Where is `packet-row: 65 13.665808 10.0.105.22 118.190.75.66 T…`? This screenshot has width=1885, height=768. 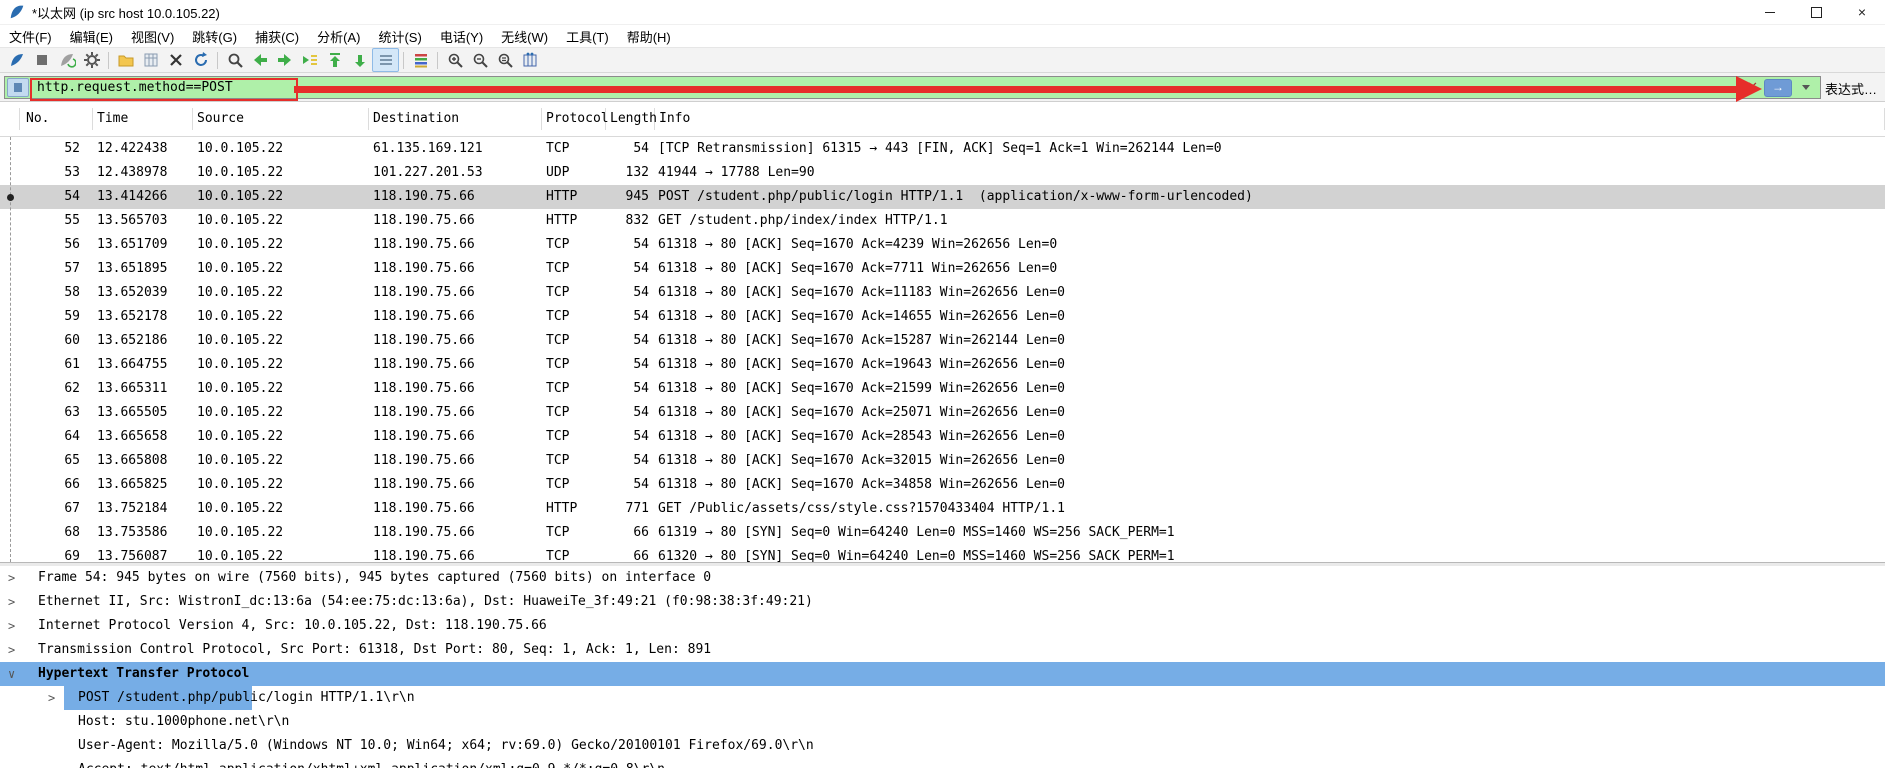 packet-row: 65 13.665808 10.0.105.22 118.190.75.66 T… is located at coordinates (942, 461).